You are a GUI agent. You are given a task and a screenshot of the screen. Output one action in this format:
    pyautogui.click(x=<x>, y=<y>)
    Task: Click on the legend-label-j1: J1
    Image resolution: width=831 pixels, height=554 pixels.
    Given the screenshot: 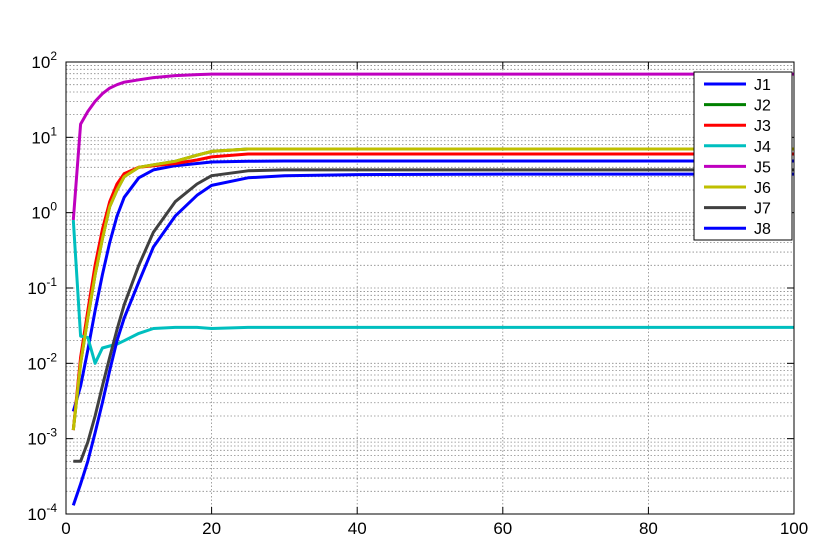 What is the action you would take?
    pyautogui.click(x=762, y=85)
    